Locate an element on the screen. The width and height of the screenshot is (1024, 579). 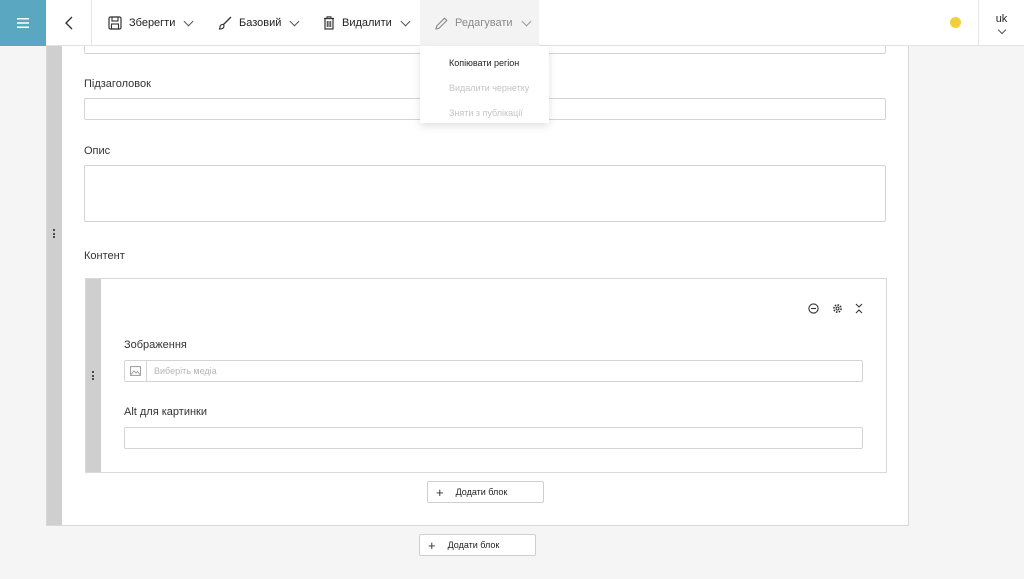
delete-button: Видалити is located at coordinates (367, 23).